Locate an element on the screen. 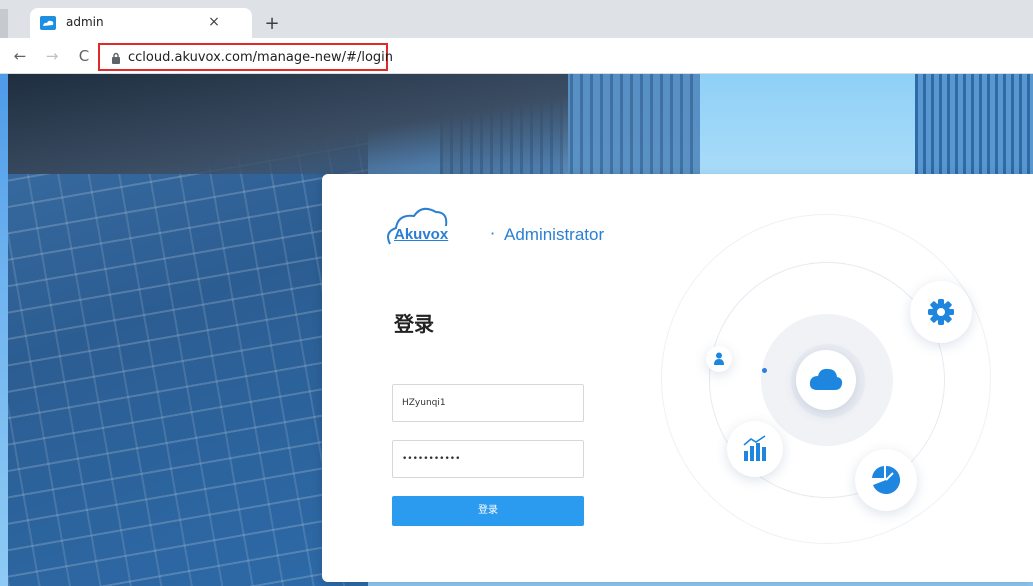 The image size is (1033, 586). password-field is located at coordinates (488, 459).